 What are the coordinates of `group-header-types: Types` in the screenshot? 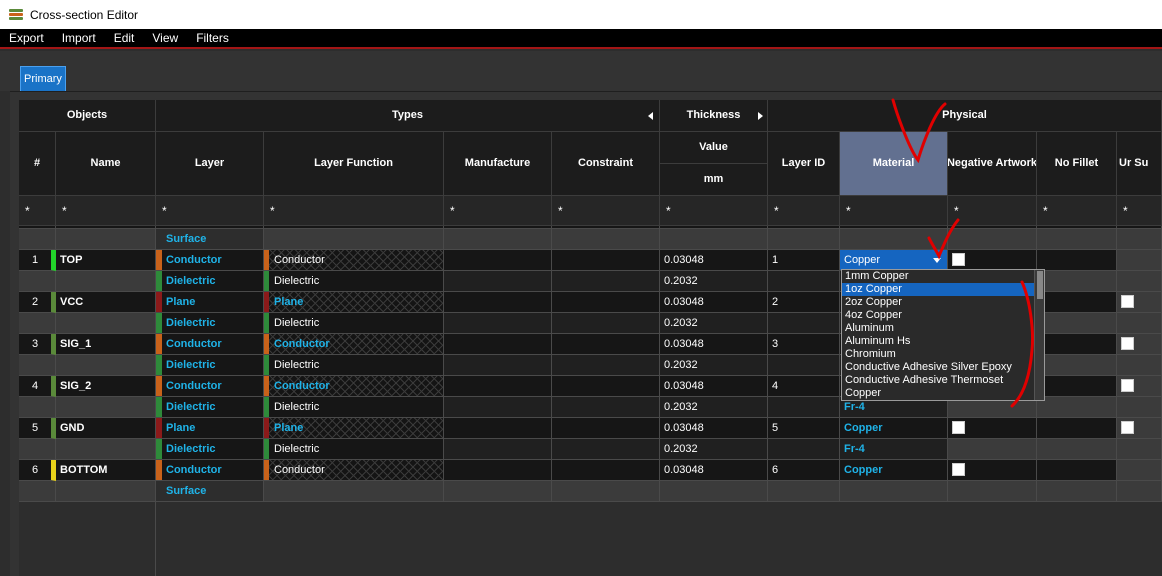 It's located at (408, 116).